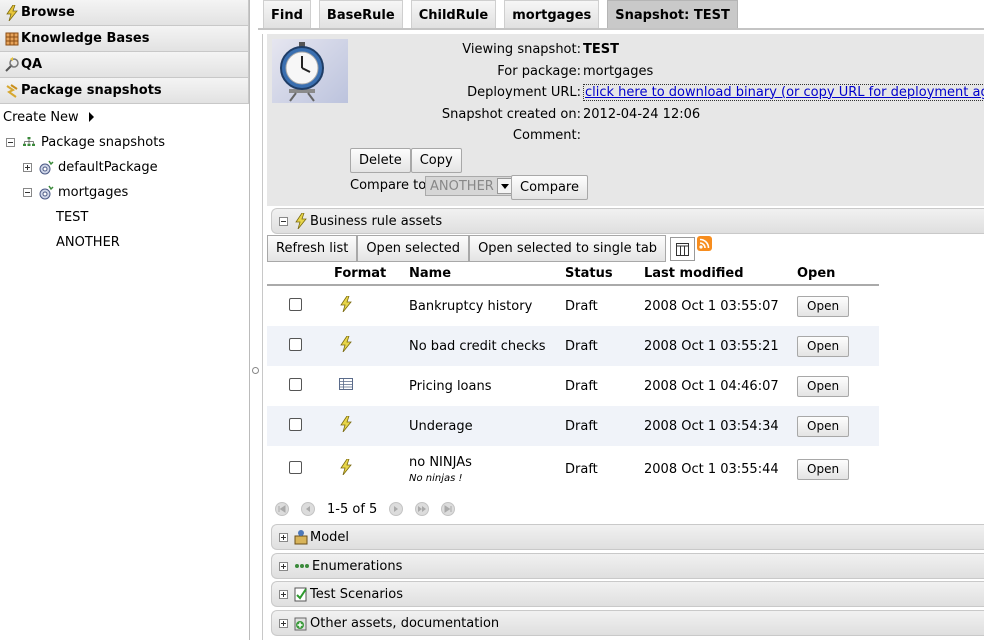 This screenshot has height=640, width=984. Describe the element at coordinates (627, 623) in the screenshot. I see `other-assets-section-header: Other assets, documentation` at that location.